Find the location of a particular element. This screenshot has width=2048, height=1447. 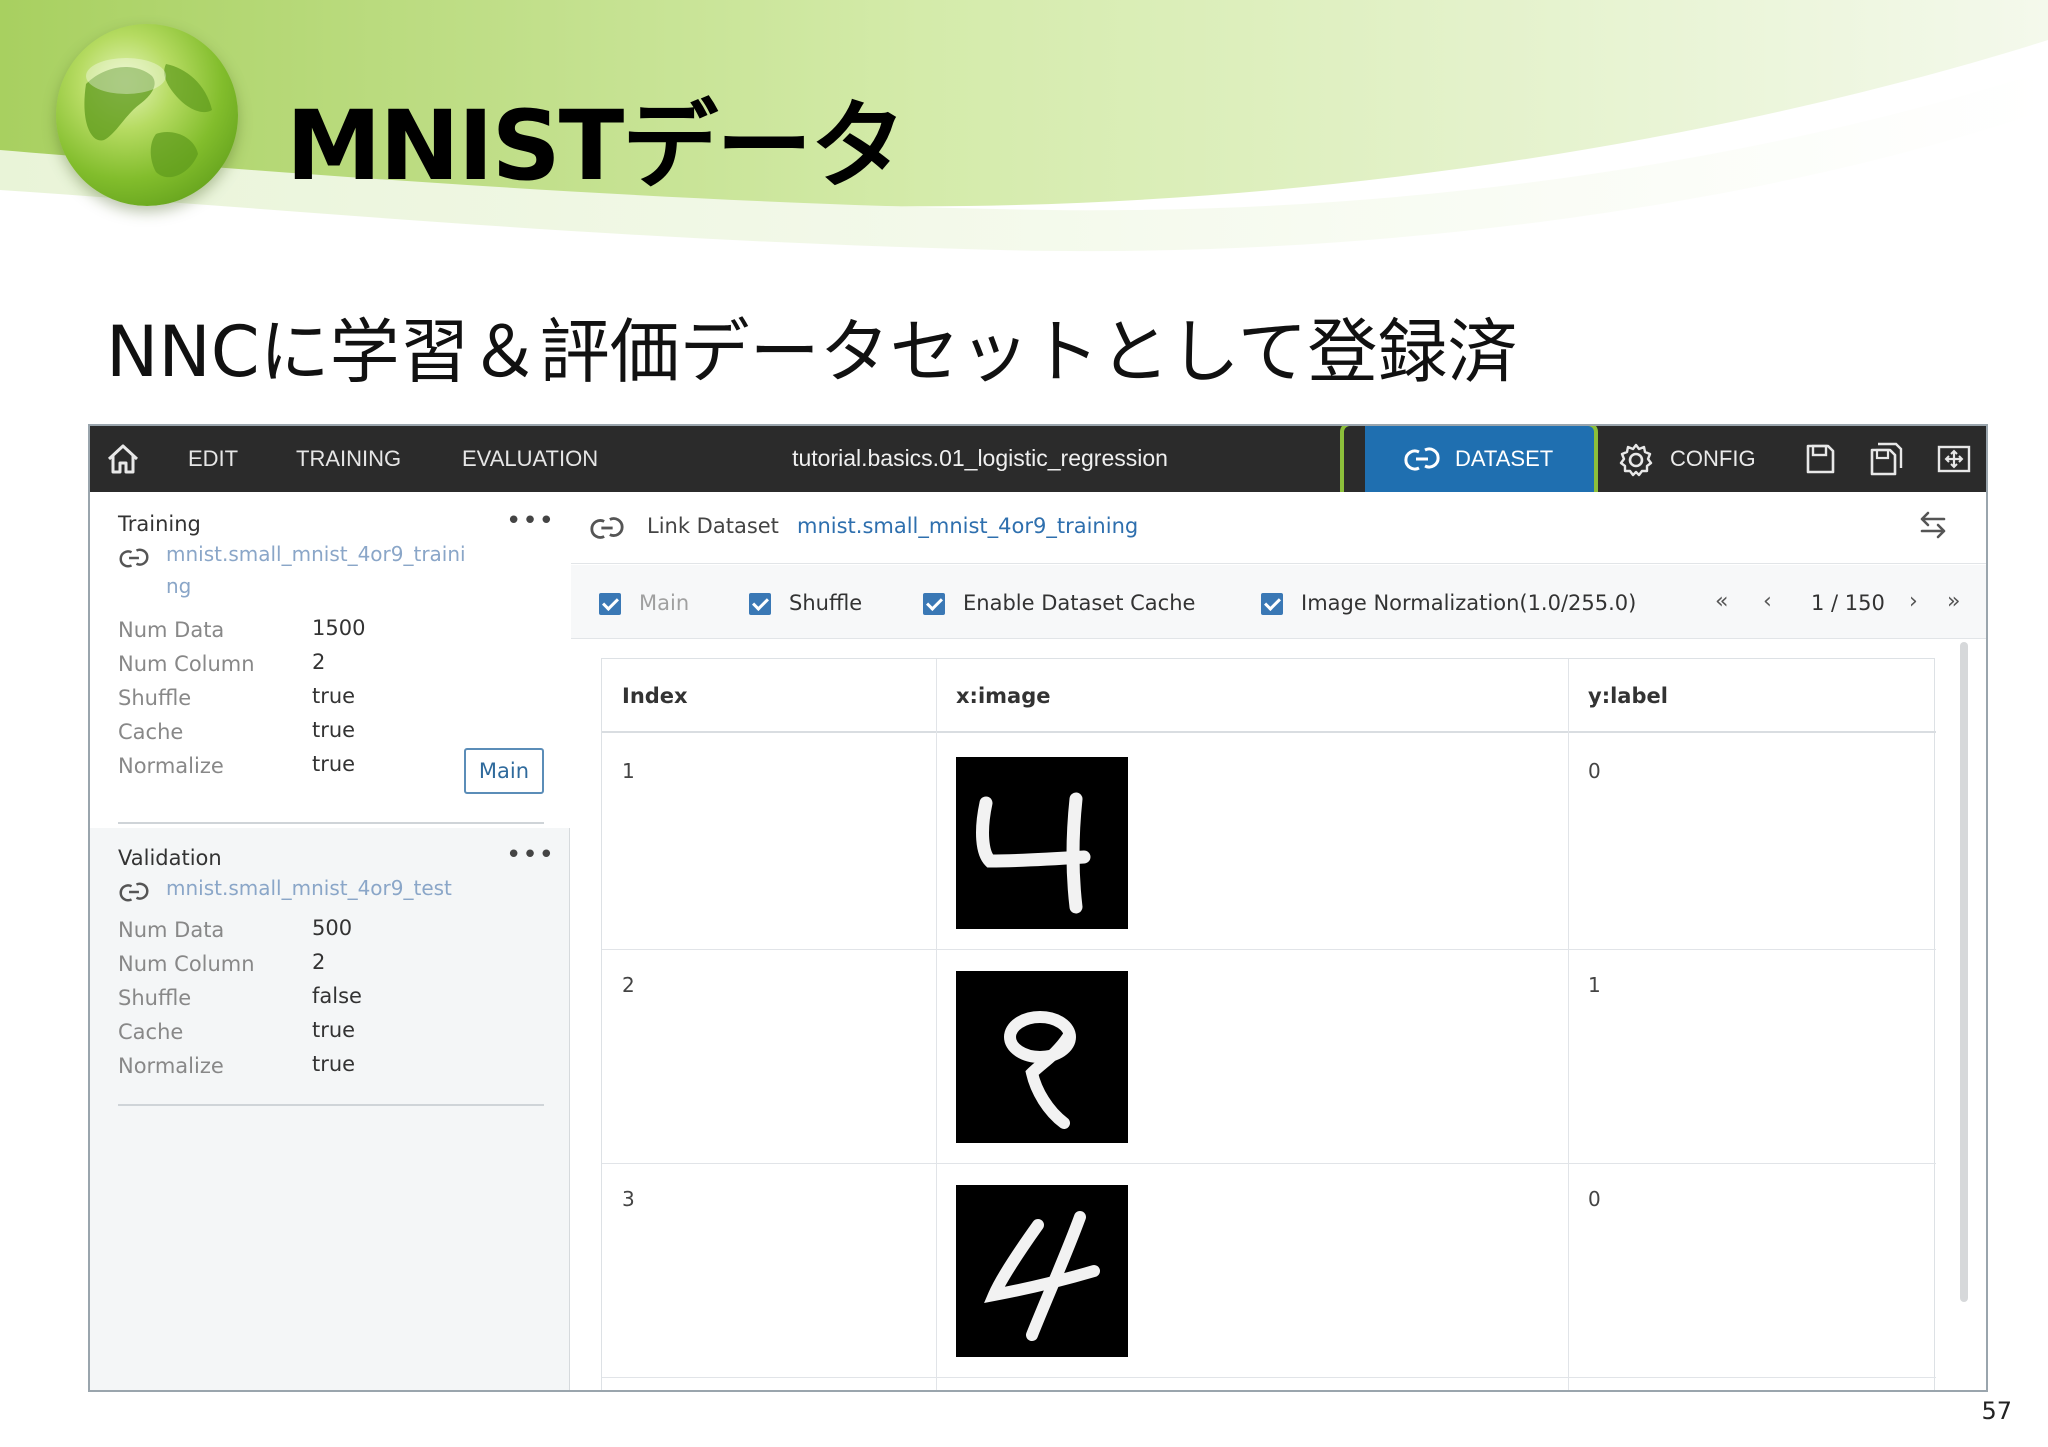

cell-index: 3 is located at coordinates (628, 1199).